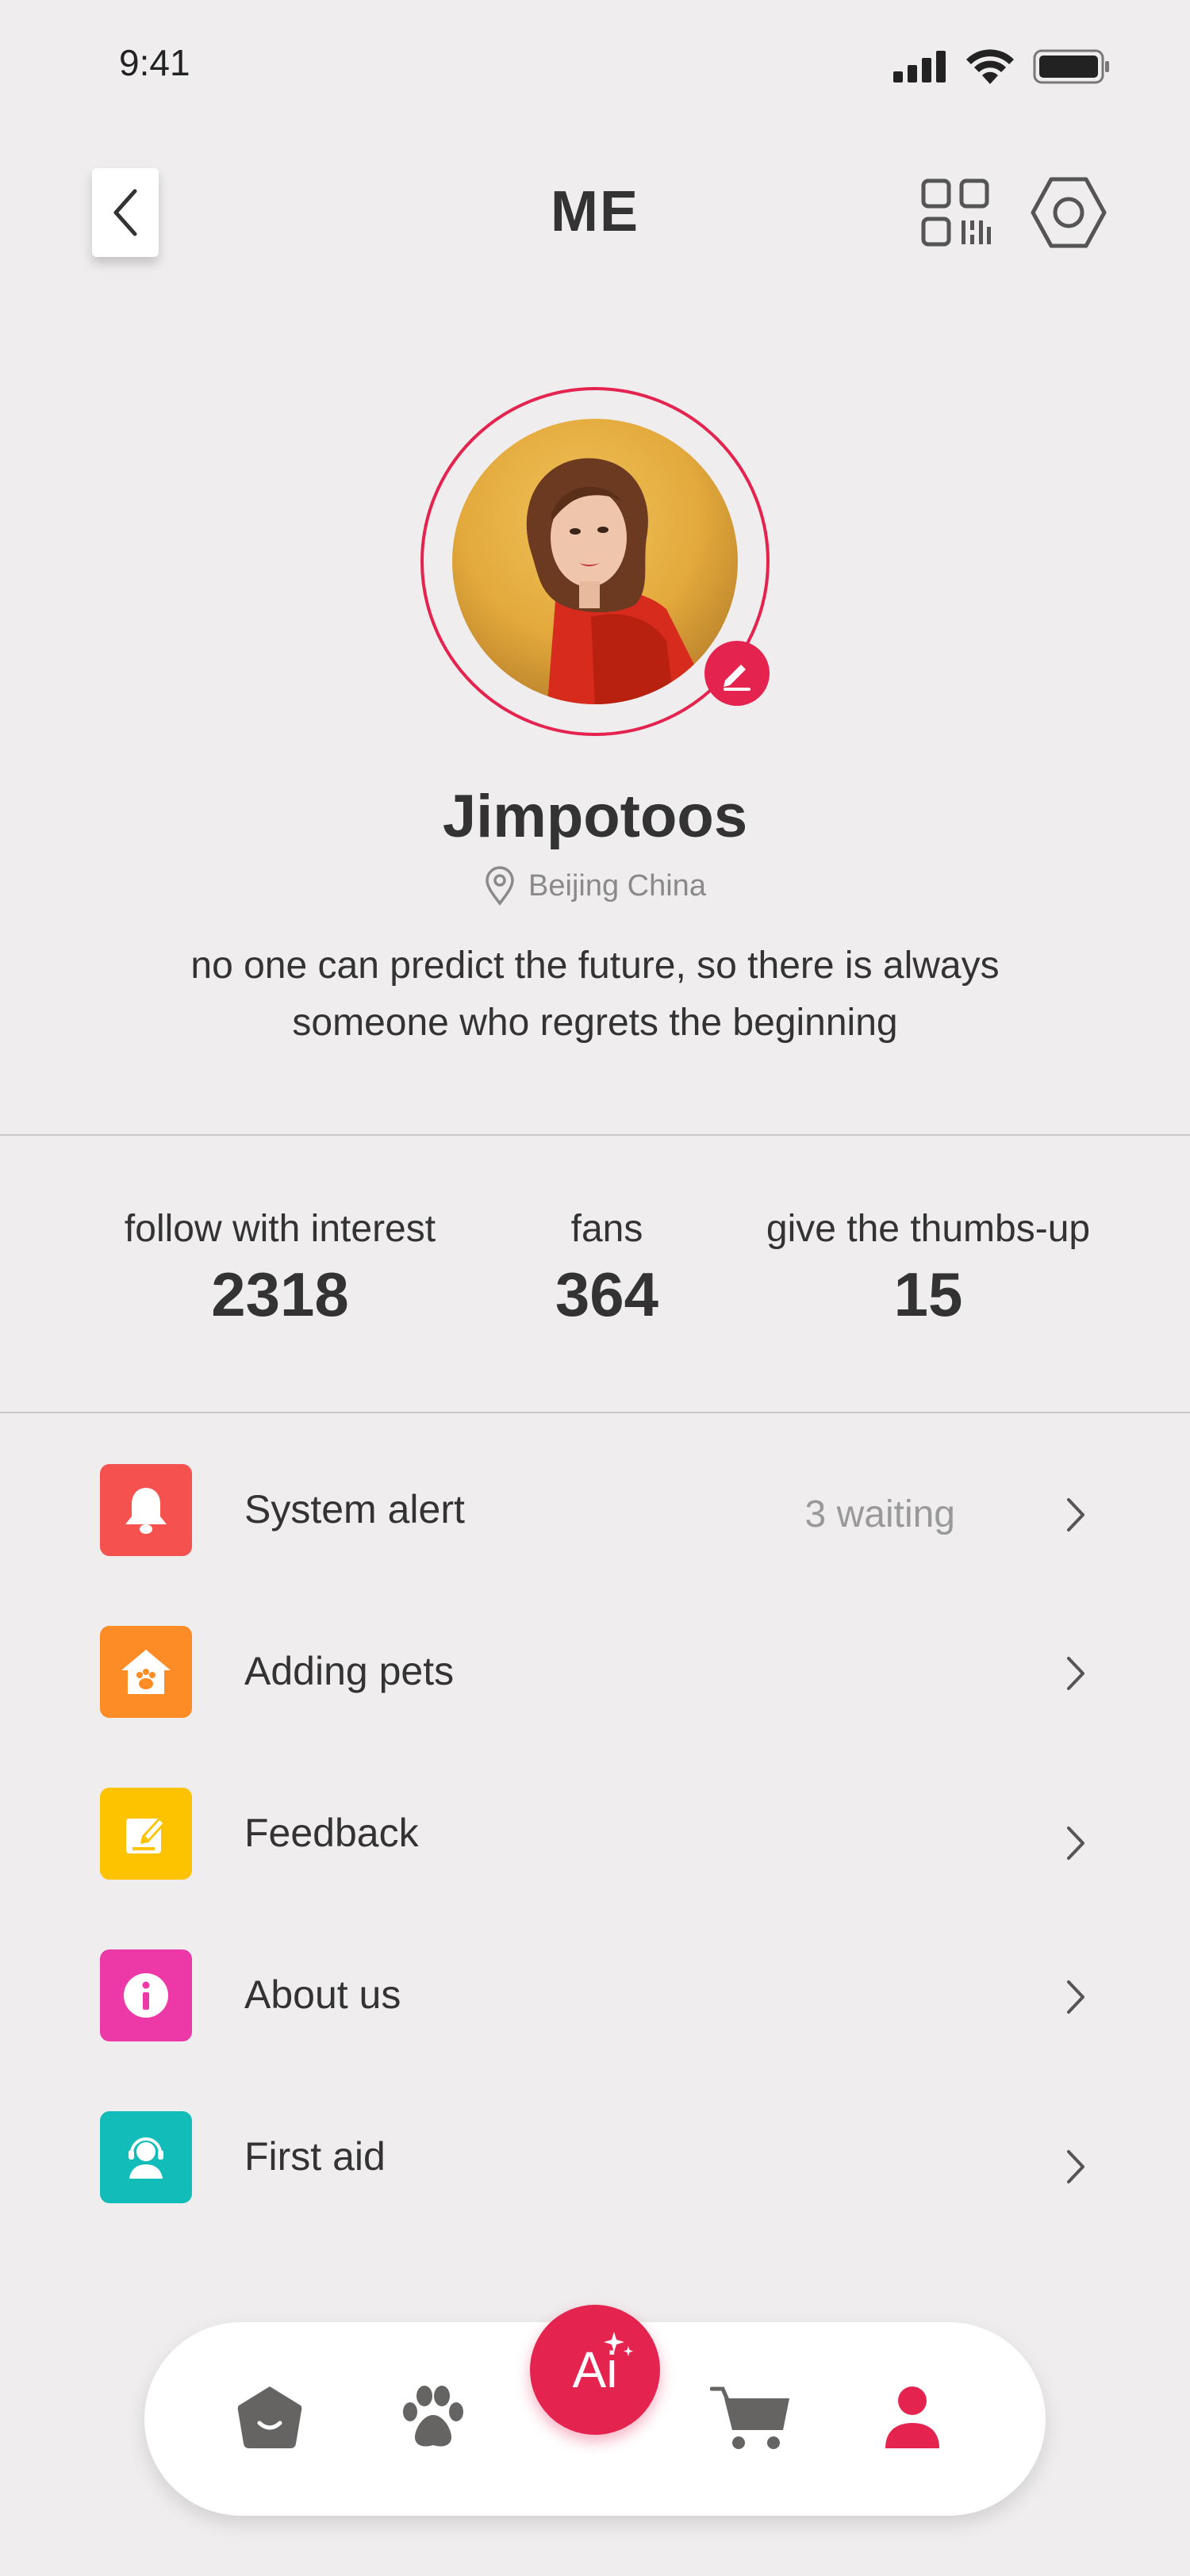  I want to click on menu-item-adding-pets: Adding pets, so click(595, 1685).